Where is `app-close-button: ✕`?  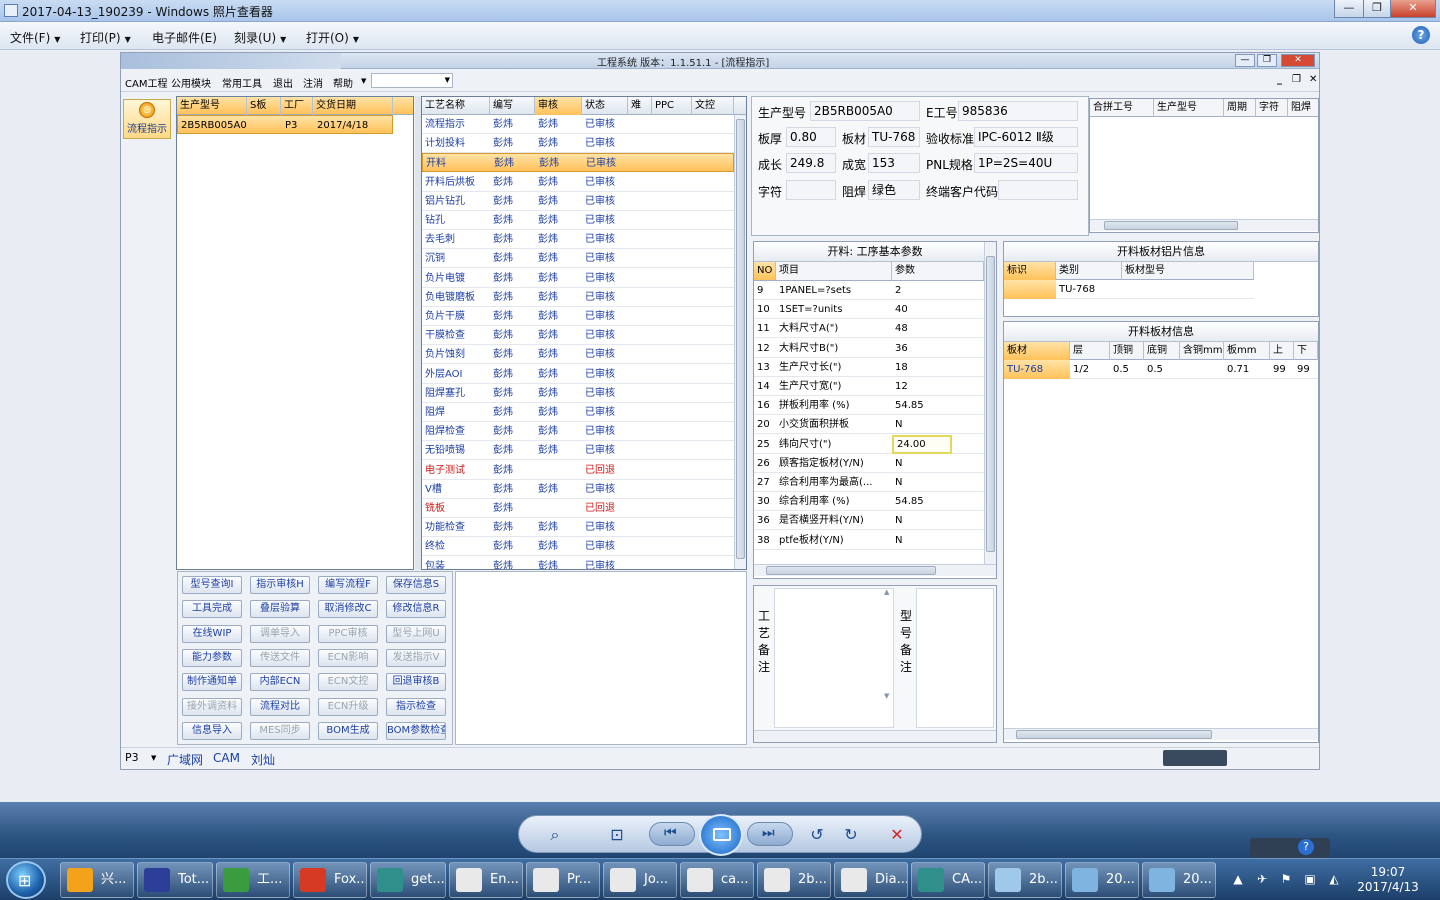
app-close-button: ✕ is located at coordinates (1298, 60).